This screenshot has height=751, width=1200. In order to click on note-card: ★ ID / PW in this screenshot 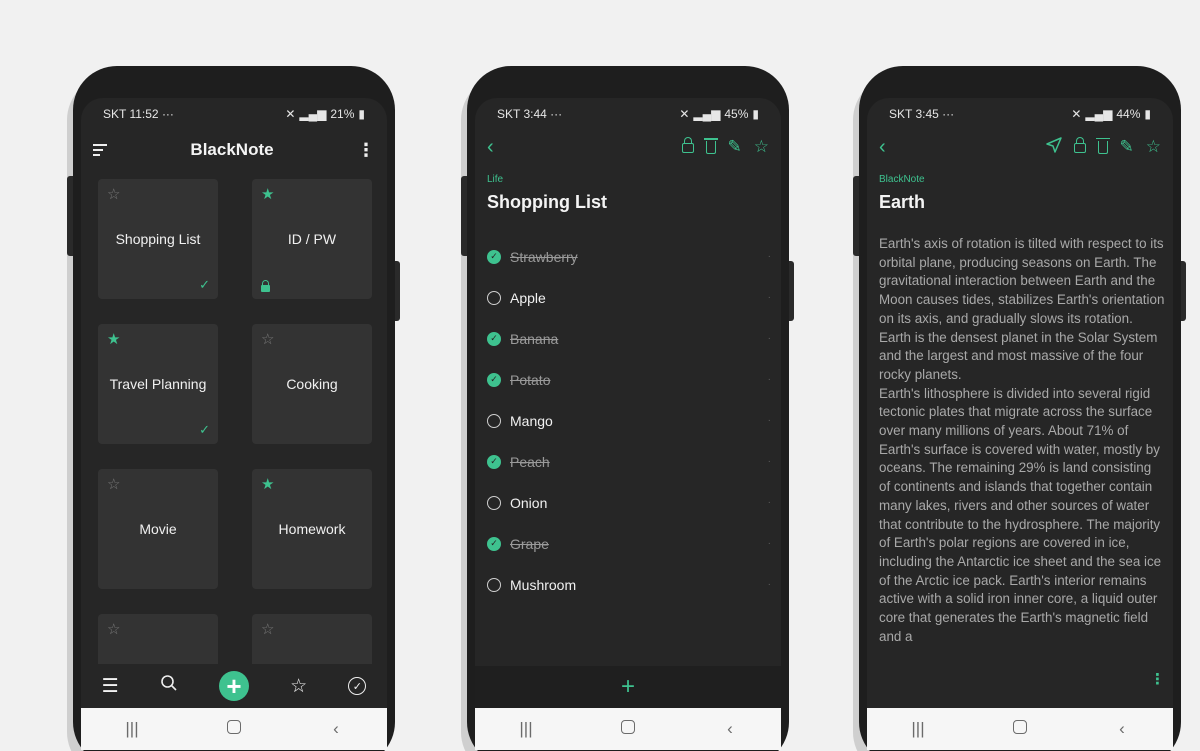, I will do `click(312, 239)`.